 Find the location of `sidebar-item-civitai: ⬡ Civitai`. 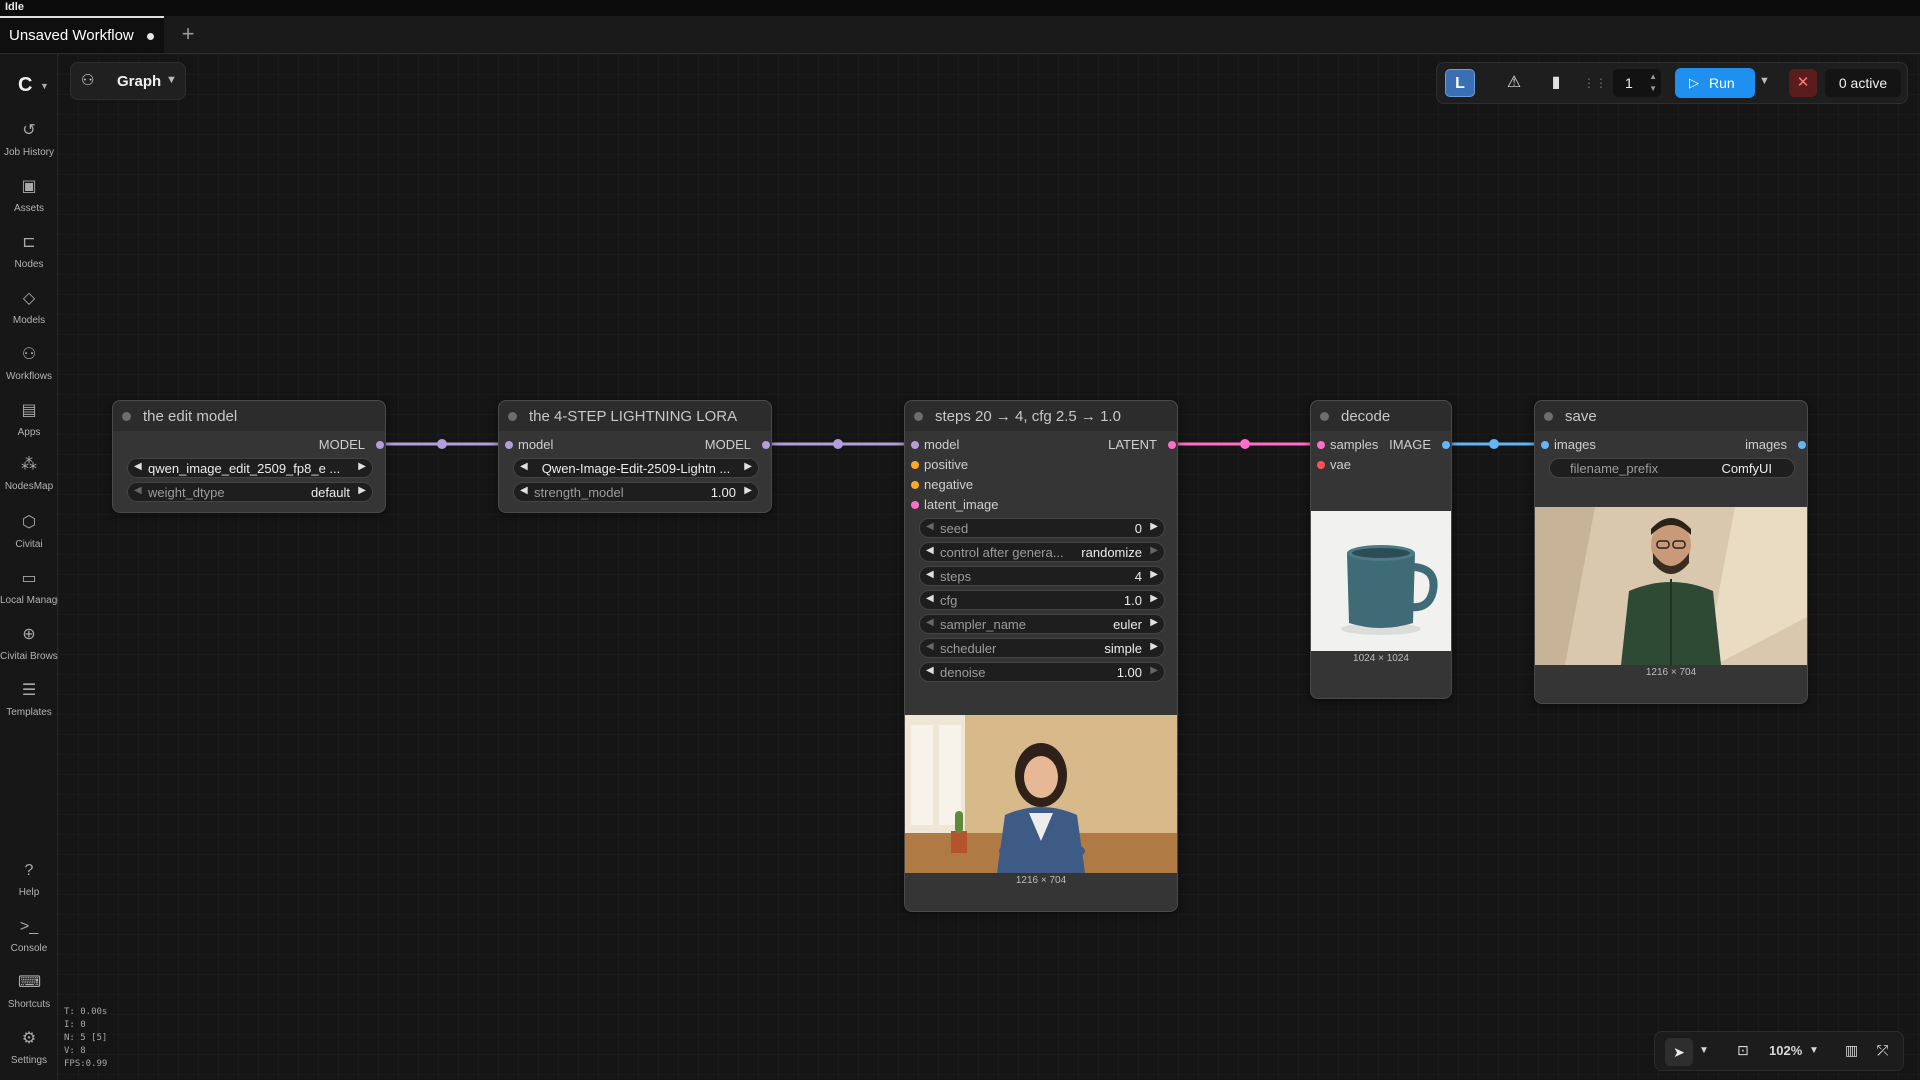

sidebar-item-civitai: ⬡ Civitai is located at coordinates (29, 538).